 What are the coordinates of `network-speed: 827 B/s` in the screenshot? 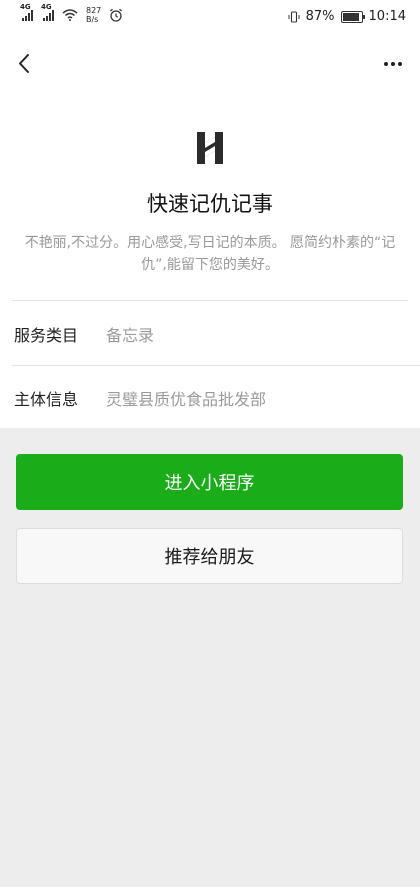 It's located at (93, 15).